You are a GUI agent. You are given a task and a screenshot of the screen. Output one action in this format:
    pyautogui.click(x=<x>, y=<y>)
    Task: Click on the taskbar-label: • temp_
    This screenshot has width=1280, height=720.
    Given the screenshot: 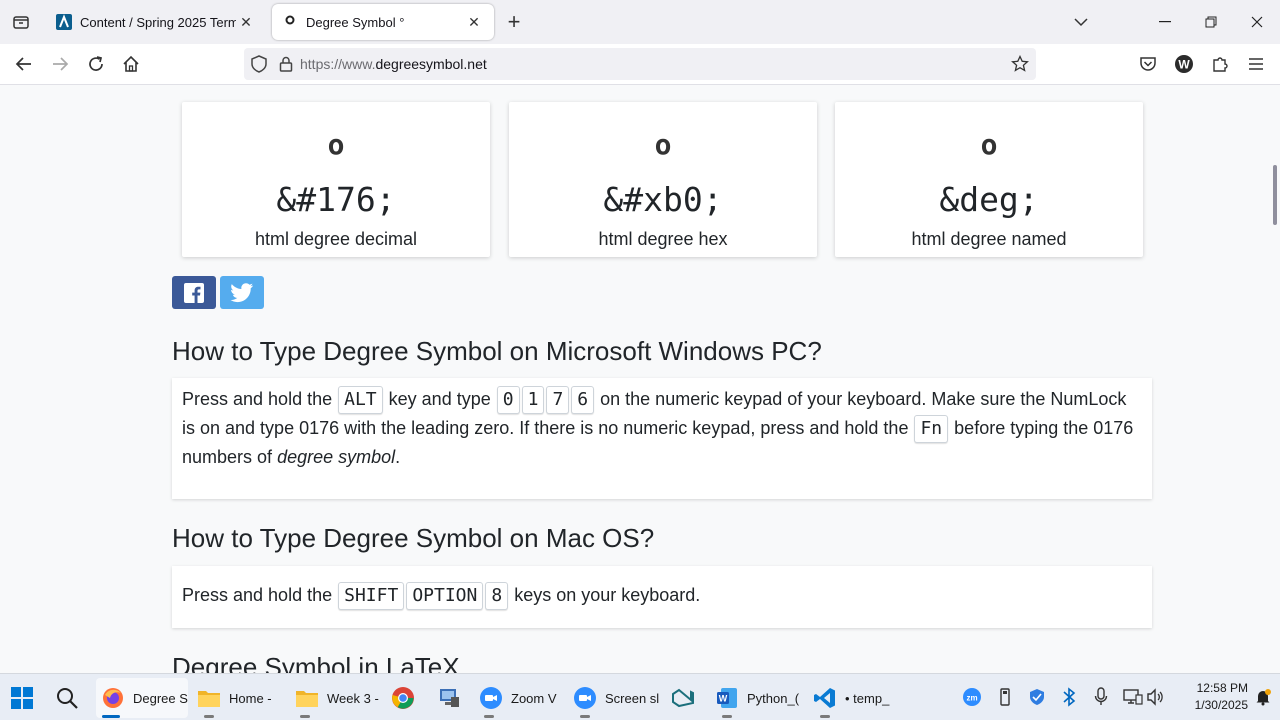 What is the action you would take?
    pyautogui.click(x=867, y=698)
    